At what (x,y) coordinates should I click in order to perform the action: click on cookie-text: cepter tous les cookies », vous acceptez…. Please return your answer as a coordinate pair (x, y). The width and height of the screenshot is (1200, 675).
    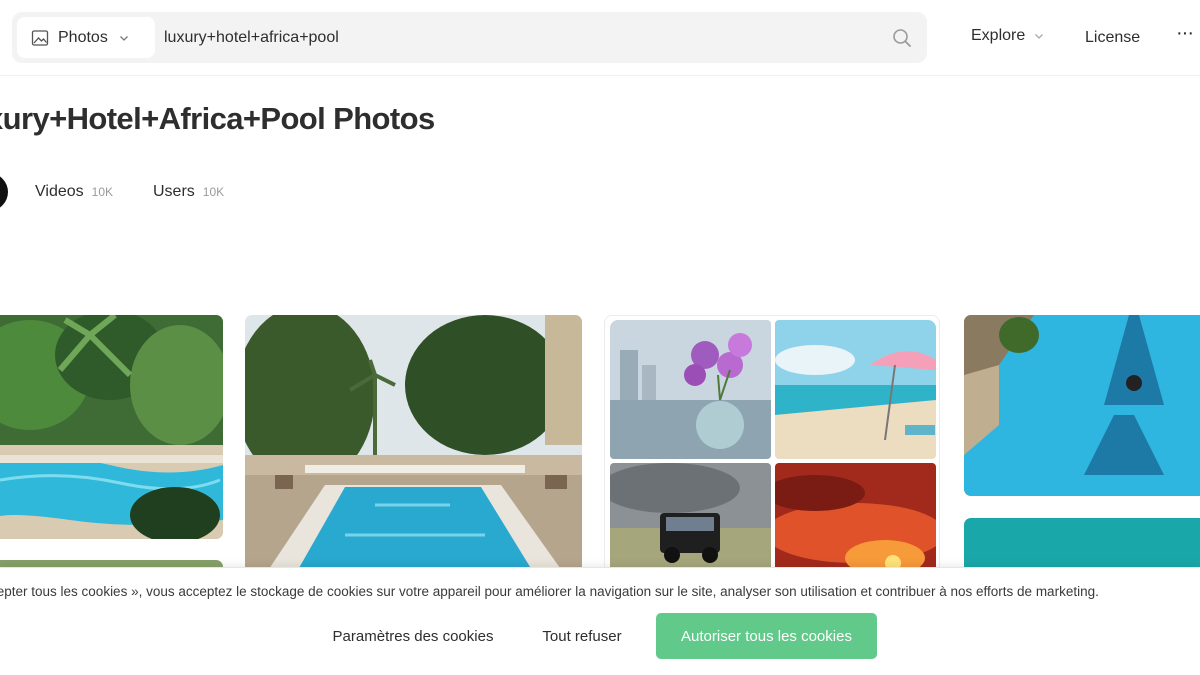
    Looking at the image, I should click on (549, 591).